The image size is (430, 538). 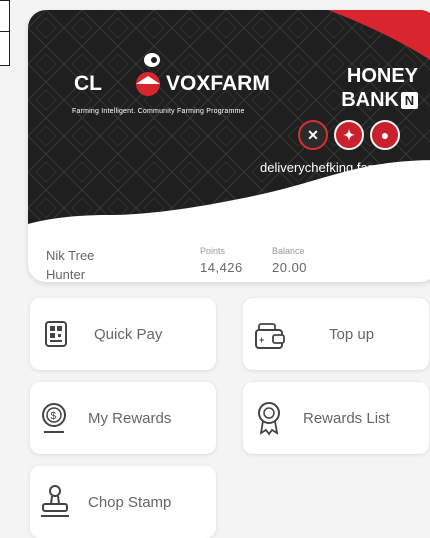 What do you see at coordinates (409, 101) in the screenshot?
I see `bank-badge-icon: N` at bounding box center [409, 101].